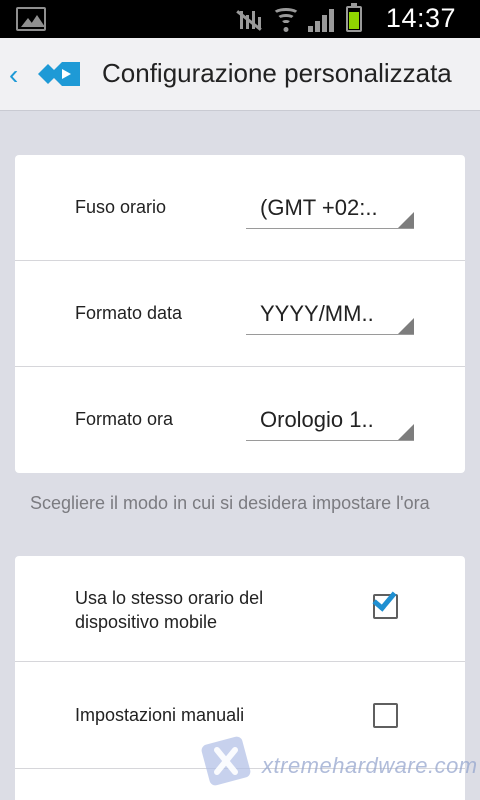 This screenshot has width=480, height=800. What do you see at coordinates (384, 599) in the screenshot?
I see `checkmark-icon` at bounding box center [384, 599].